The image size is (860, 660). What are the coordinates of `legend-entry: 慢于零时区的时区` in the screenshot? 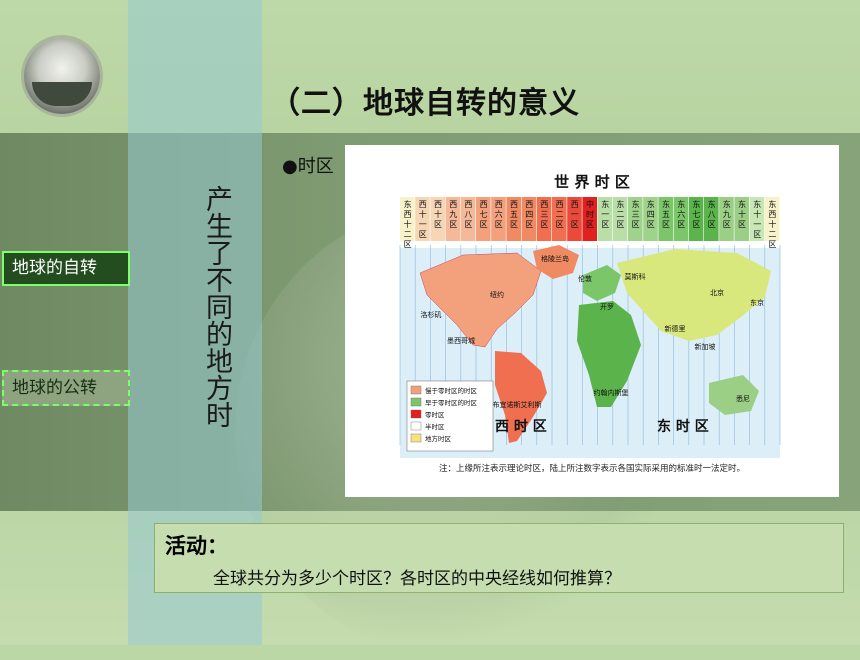 It's located at (444, 390).